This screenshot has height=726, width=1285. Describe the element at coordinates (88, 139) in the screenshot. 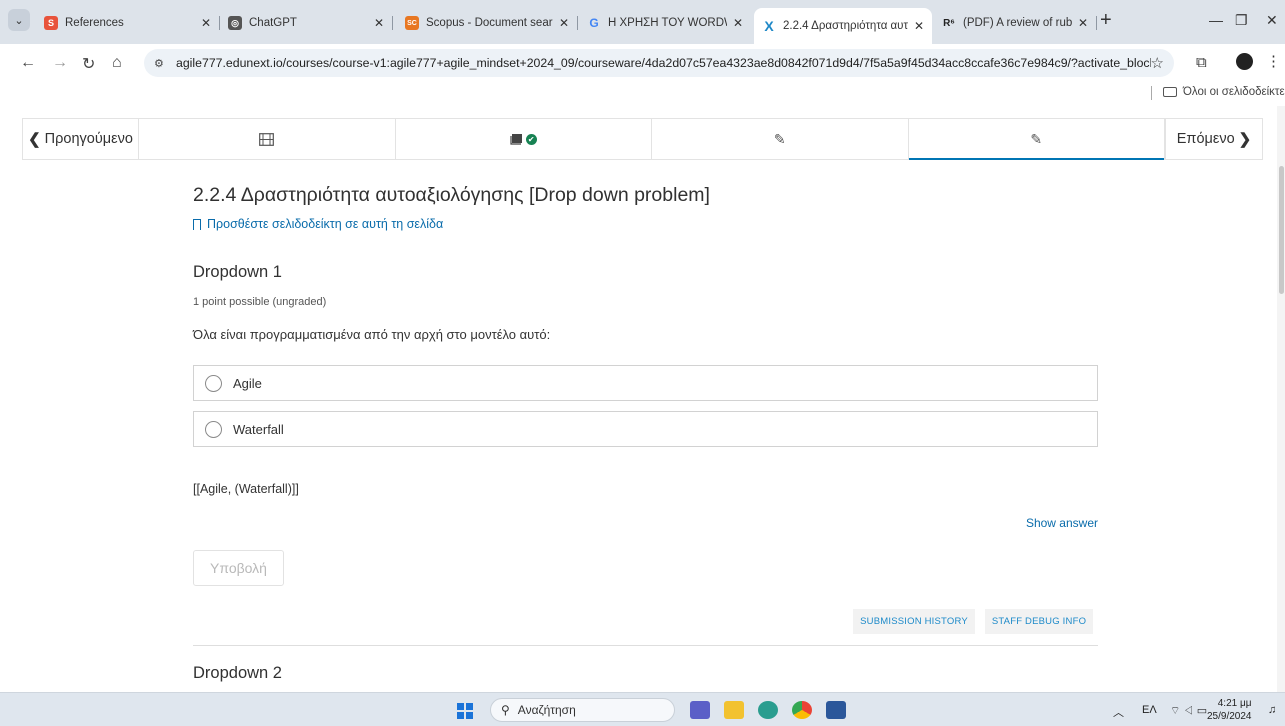

I see `previous-label: Προηγούμενο` at that location.